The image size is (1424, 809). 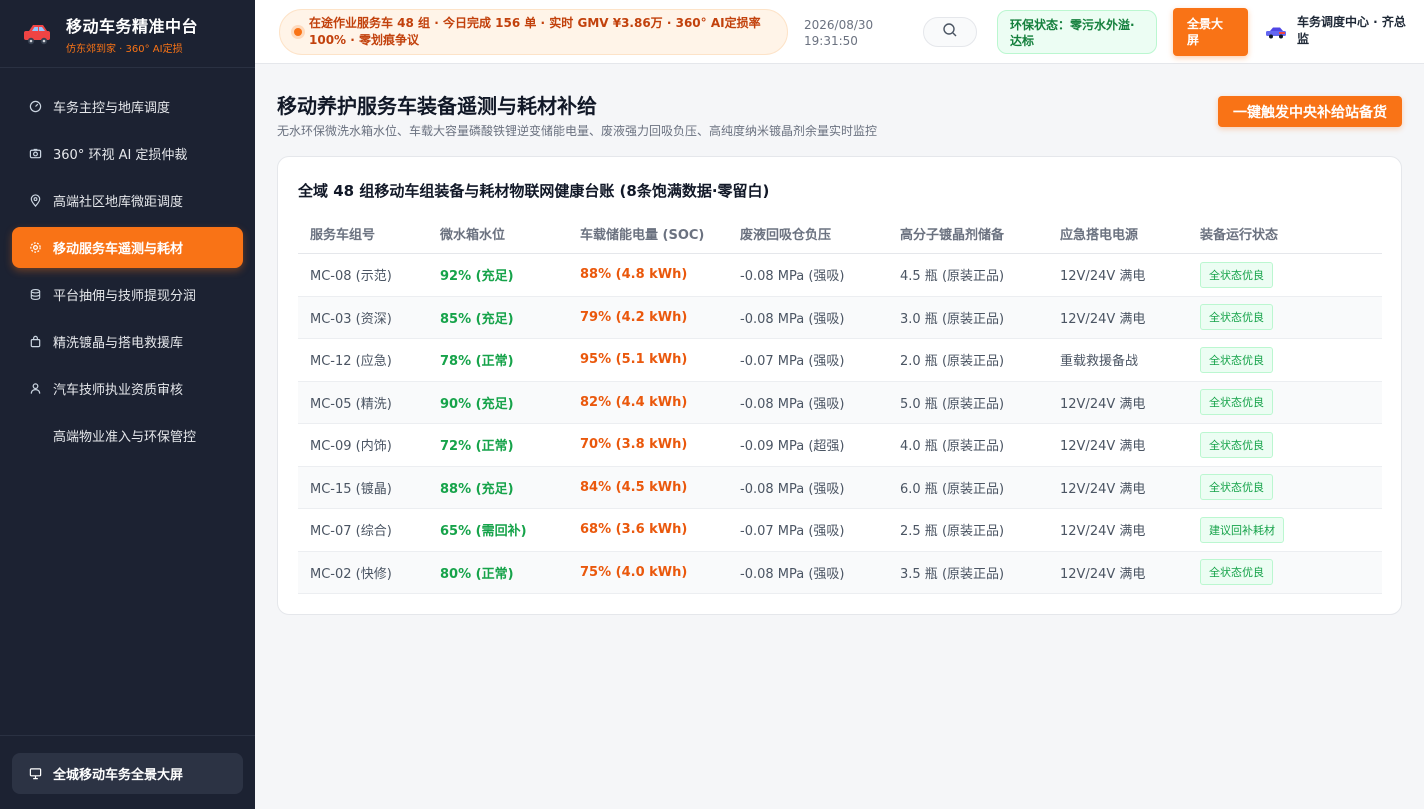 What do you see at coordinates (118, 202) in the screenshot?
I see `sidebar-item-label: 高端社区地库微距调度` at bounding box center [118, 202].